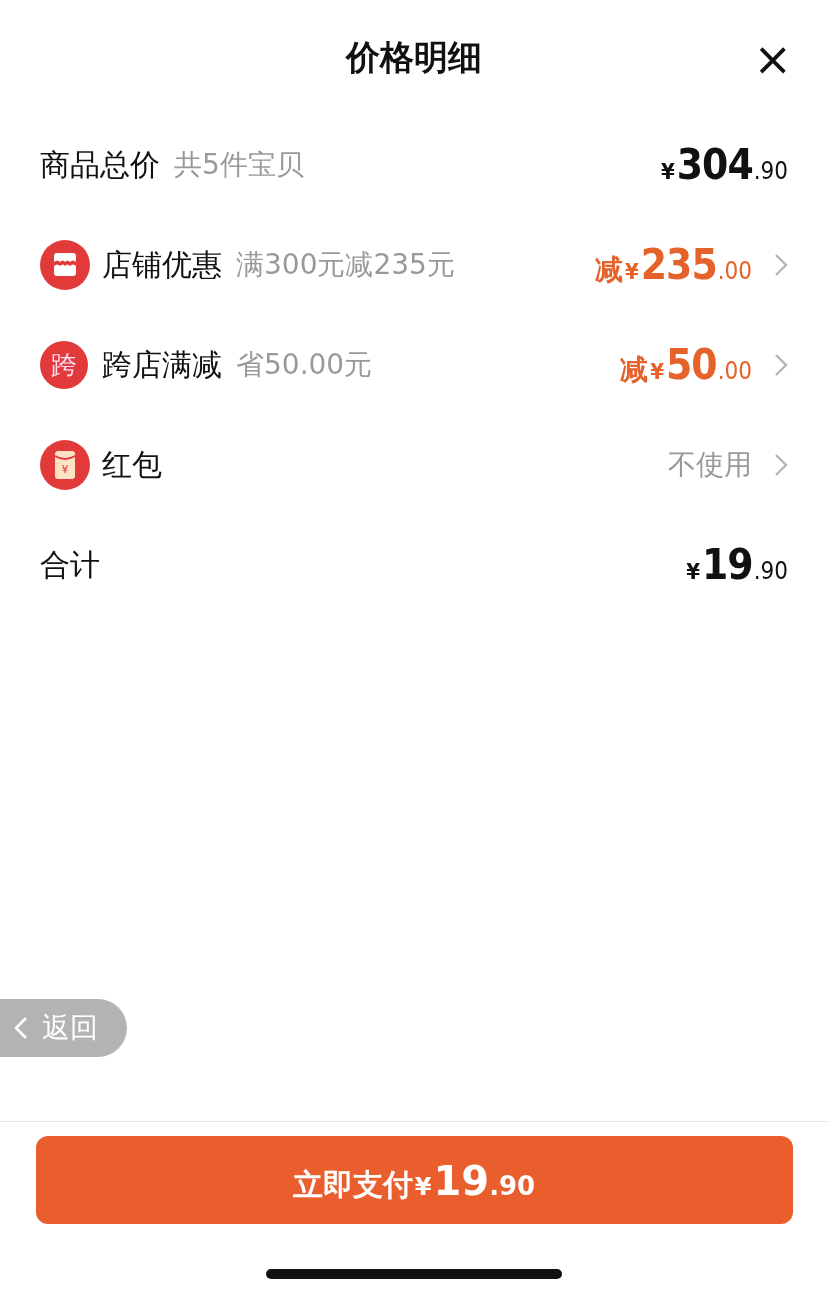  Describe the element at coordinates (64, 365) in the screenshot. I see `cross-store-badge: 跨` at that location.